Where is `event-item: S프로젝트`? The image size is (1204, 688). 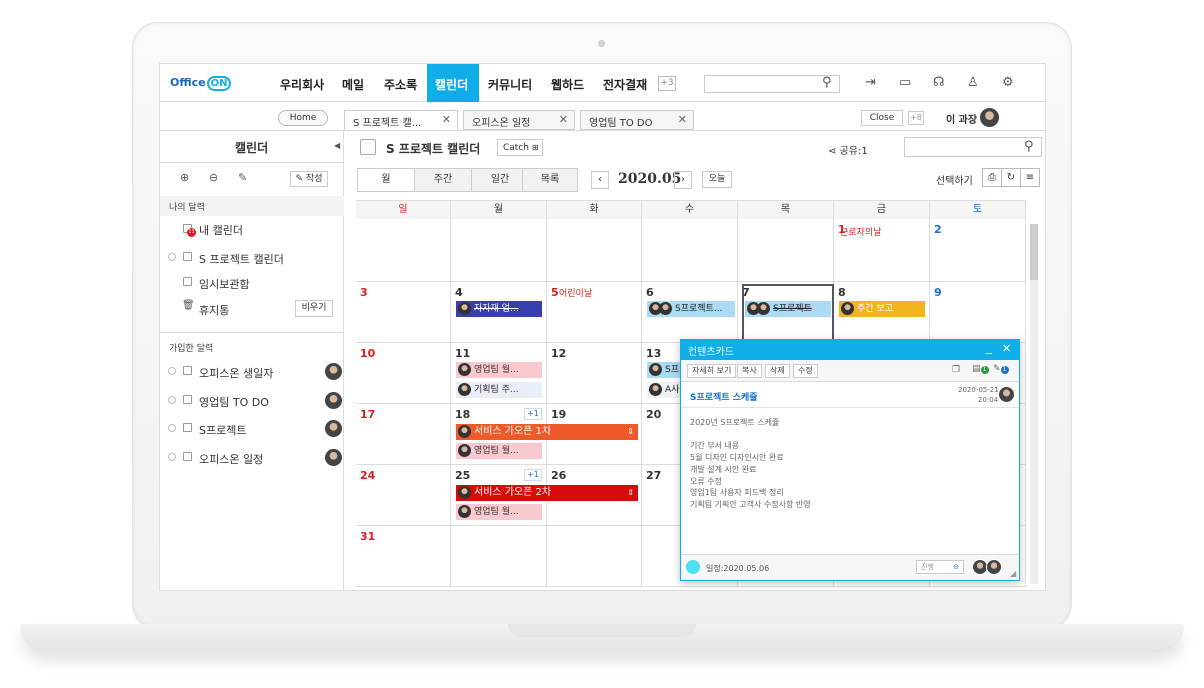
event-item: S프로젝트 is located at coordinates (788, 309).